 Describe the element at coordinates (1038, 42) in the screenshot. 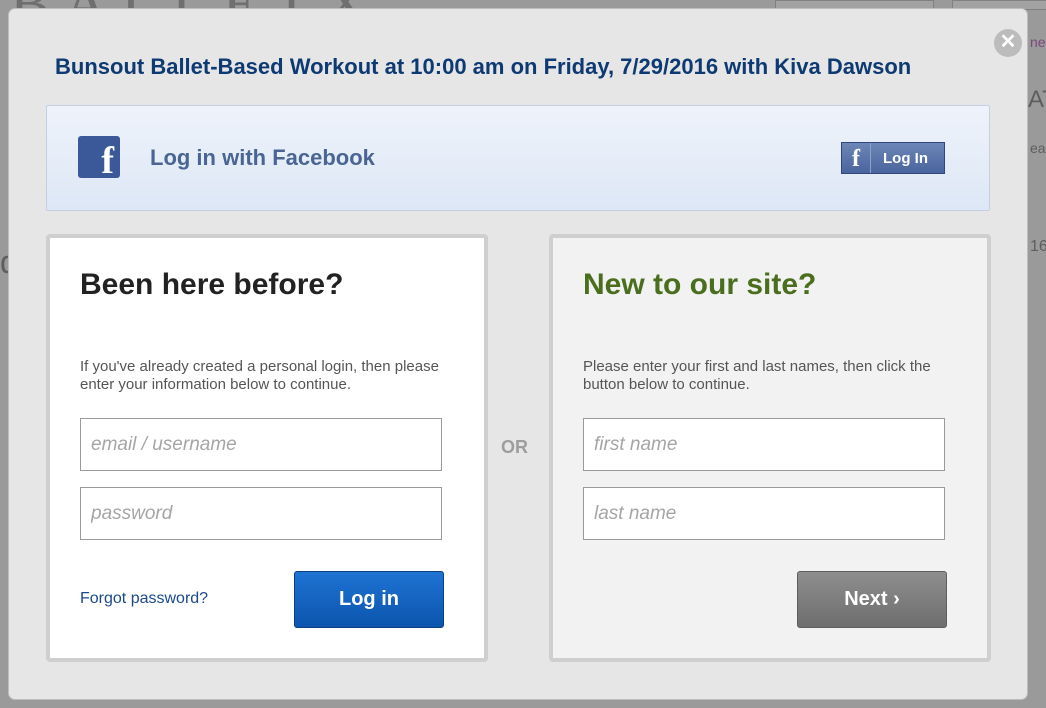

I see `background-text: ner` at that location.